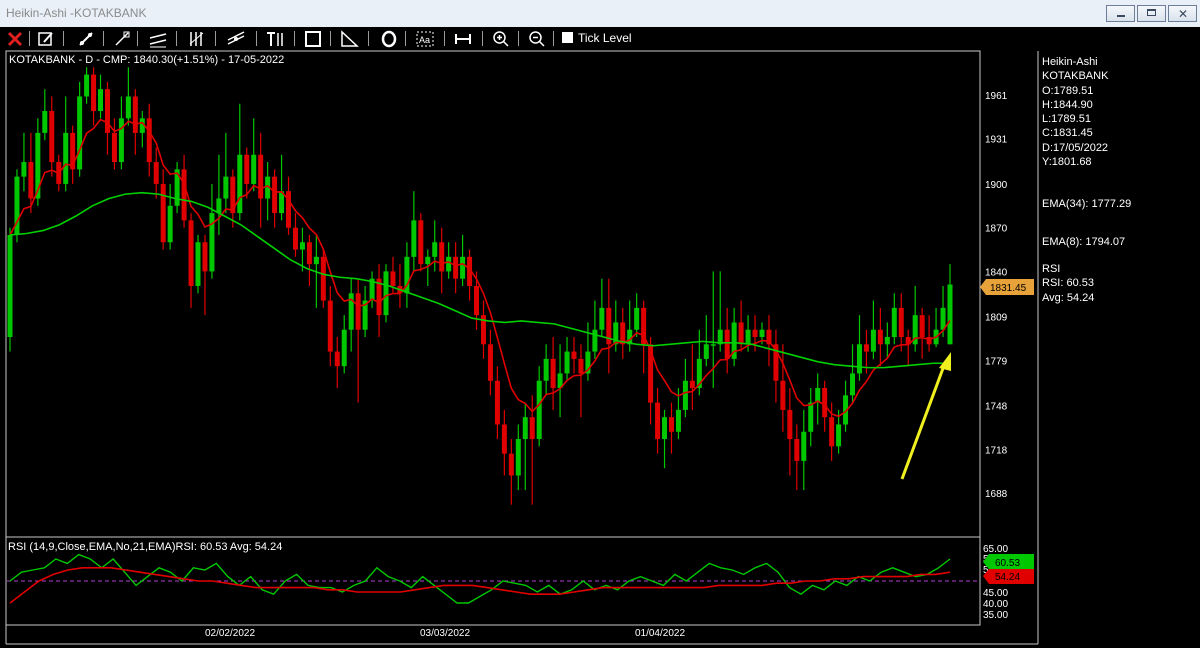 The image size is (1200, 648). Describe the element at coordinates (1070, 62) in the screenshot. I see `info-chart-type: Heikin-Ashi` at that location.